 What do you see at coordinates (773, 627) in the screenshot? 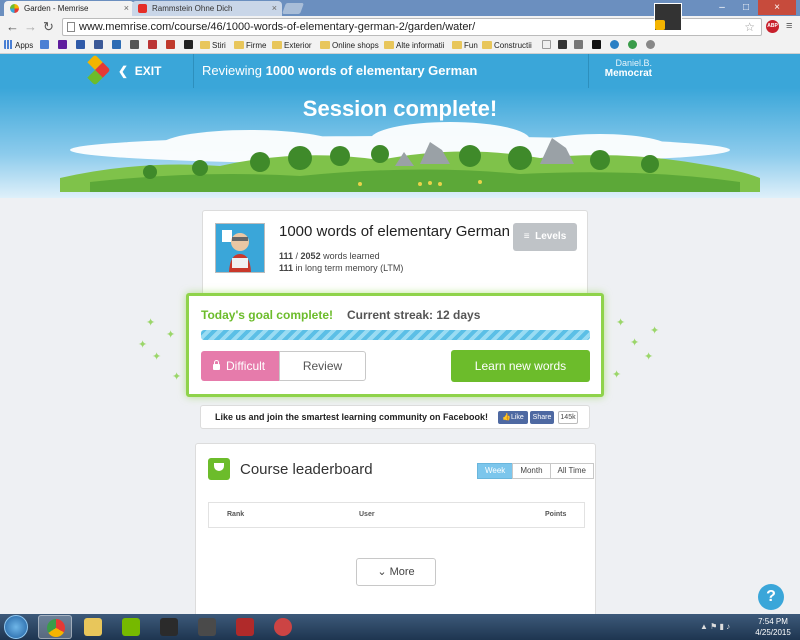
I see `clock: 7:54 PM 4/25/2015` at bounding box center [773, 627].